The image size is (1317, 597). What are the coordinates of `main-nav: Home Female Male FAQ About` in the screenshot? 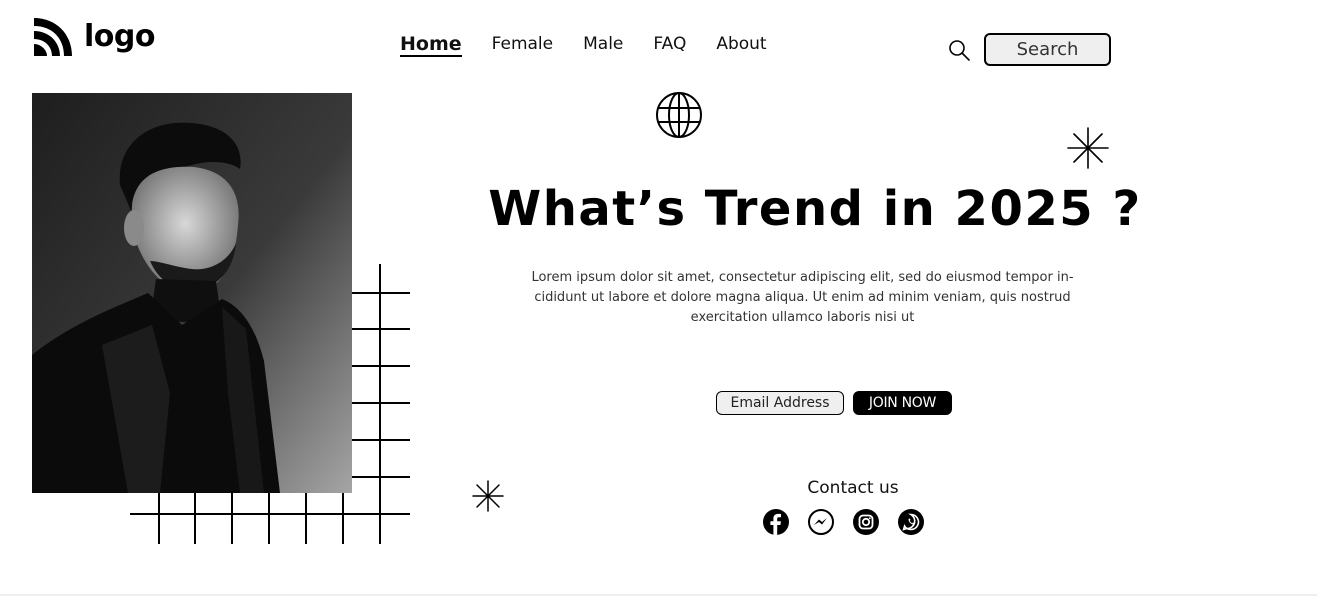 It's located at (598, 45).